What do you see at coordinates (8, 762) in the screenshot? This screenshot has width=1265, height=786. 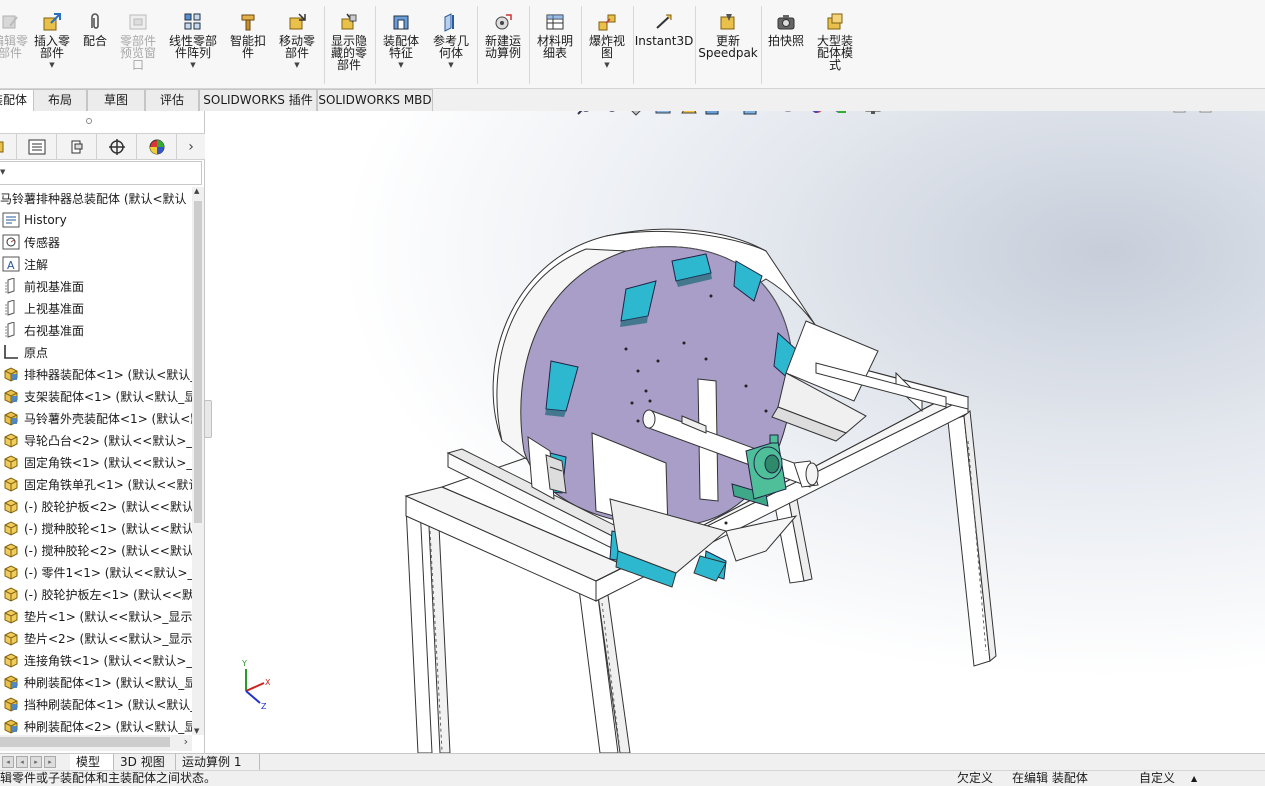 I see `first-tab-icon: ◂` at bounding box center [8, 762].